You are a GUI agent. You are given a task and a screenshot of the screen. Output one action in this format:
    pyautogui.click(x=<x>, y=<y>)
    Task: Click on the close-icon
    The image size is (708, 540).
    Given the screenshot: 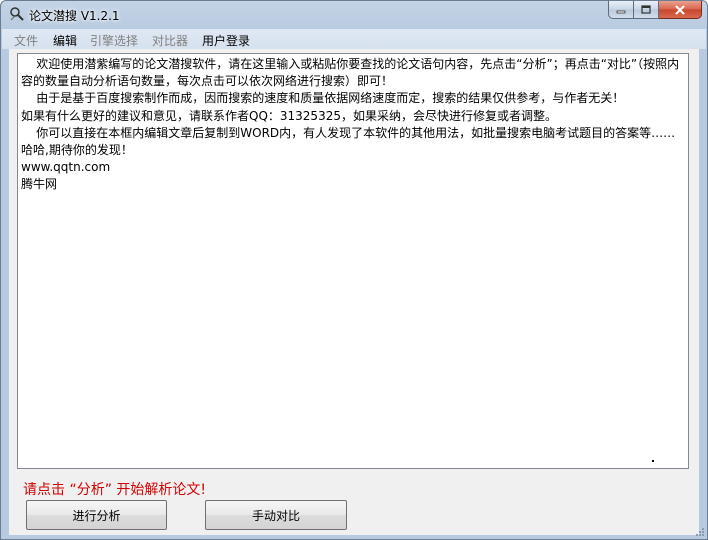 What is the action you would take?
    pyautogui.click(x=680, y=9)
    